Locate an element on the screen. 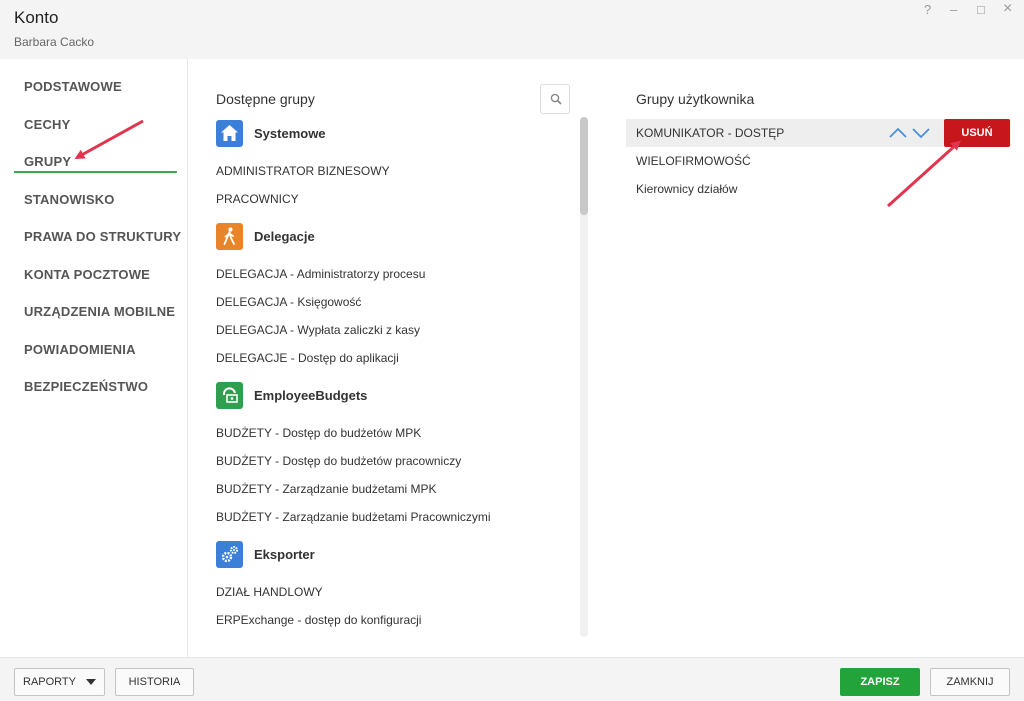 The image size is (1024, 701). maximize-icon: □ is located at coordinates (981, 9).